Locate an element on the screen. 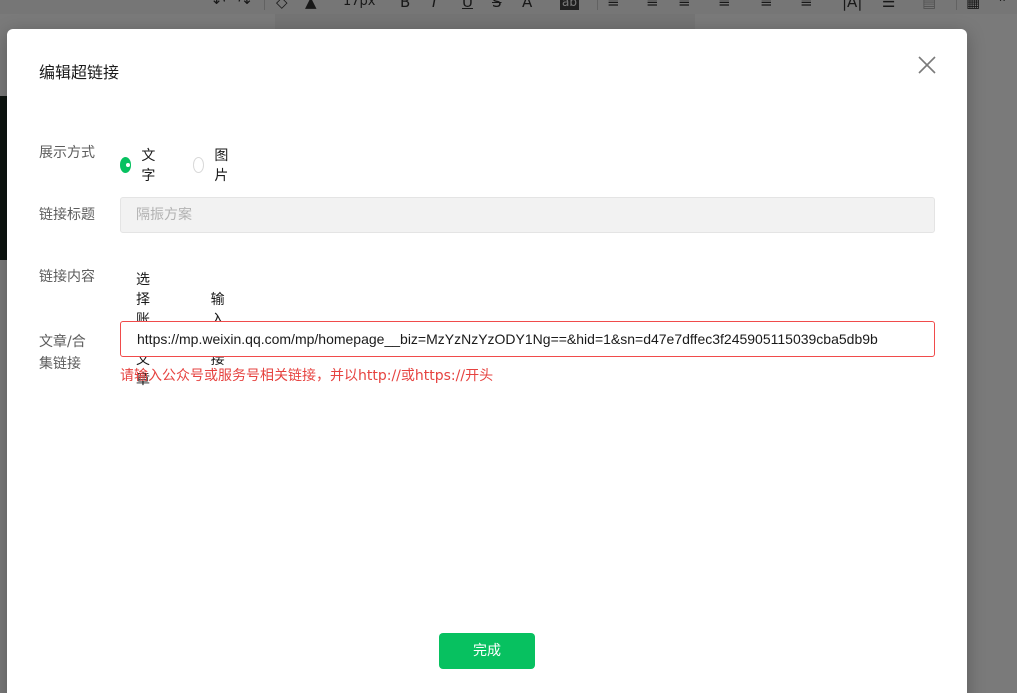 Image resolution: width=1017 pixels, height=693 pixels. close-icon is located at coordinates (927, 65).